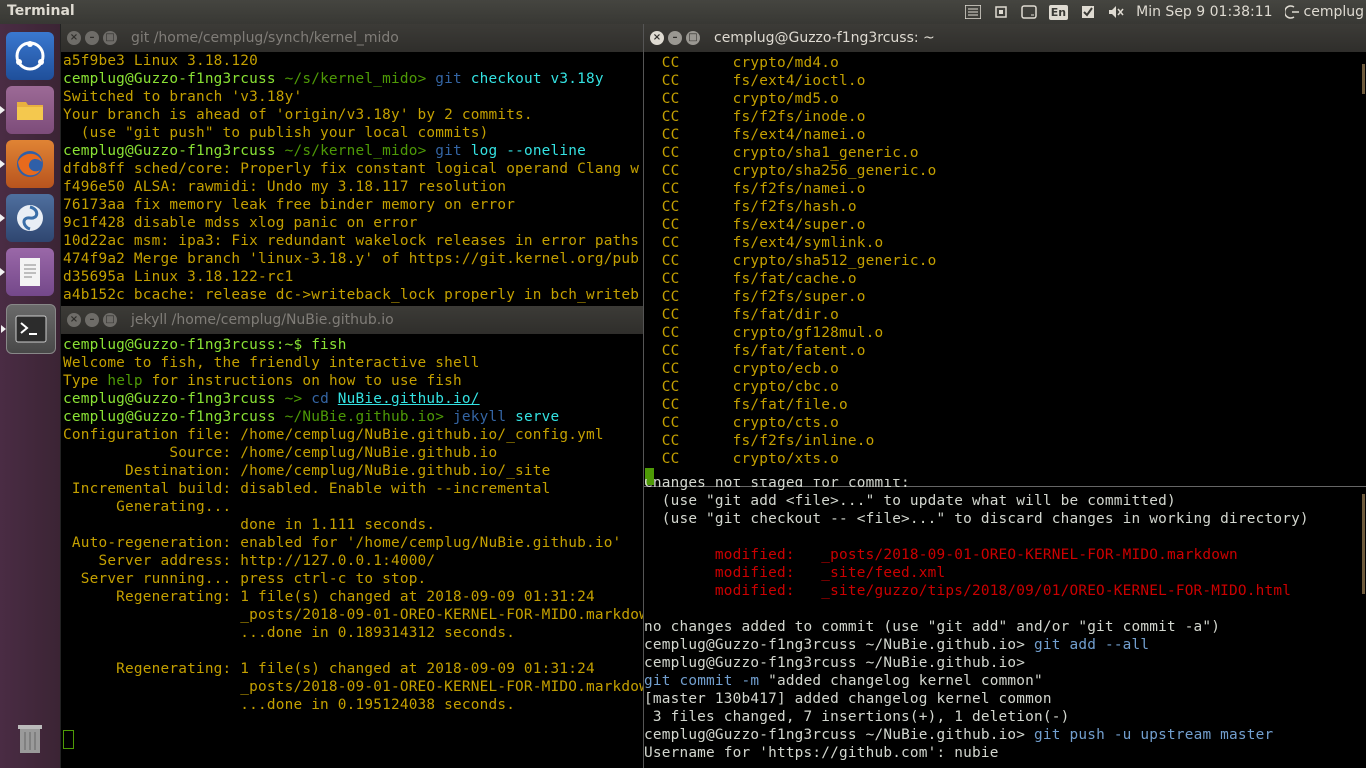  I want to click on terminal-text: Source: /home/cemplug/NuBie.github.io, so click(280, 453).